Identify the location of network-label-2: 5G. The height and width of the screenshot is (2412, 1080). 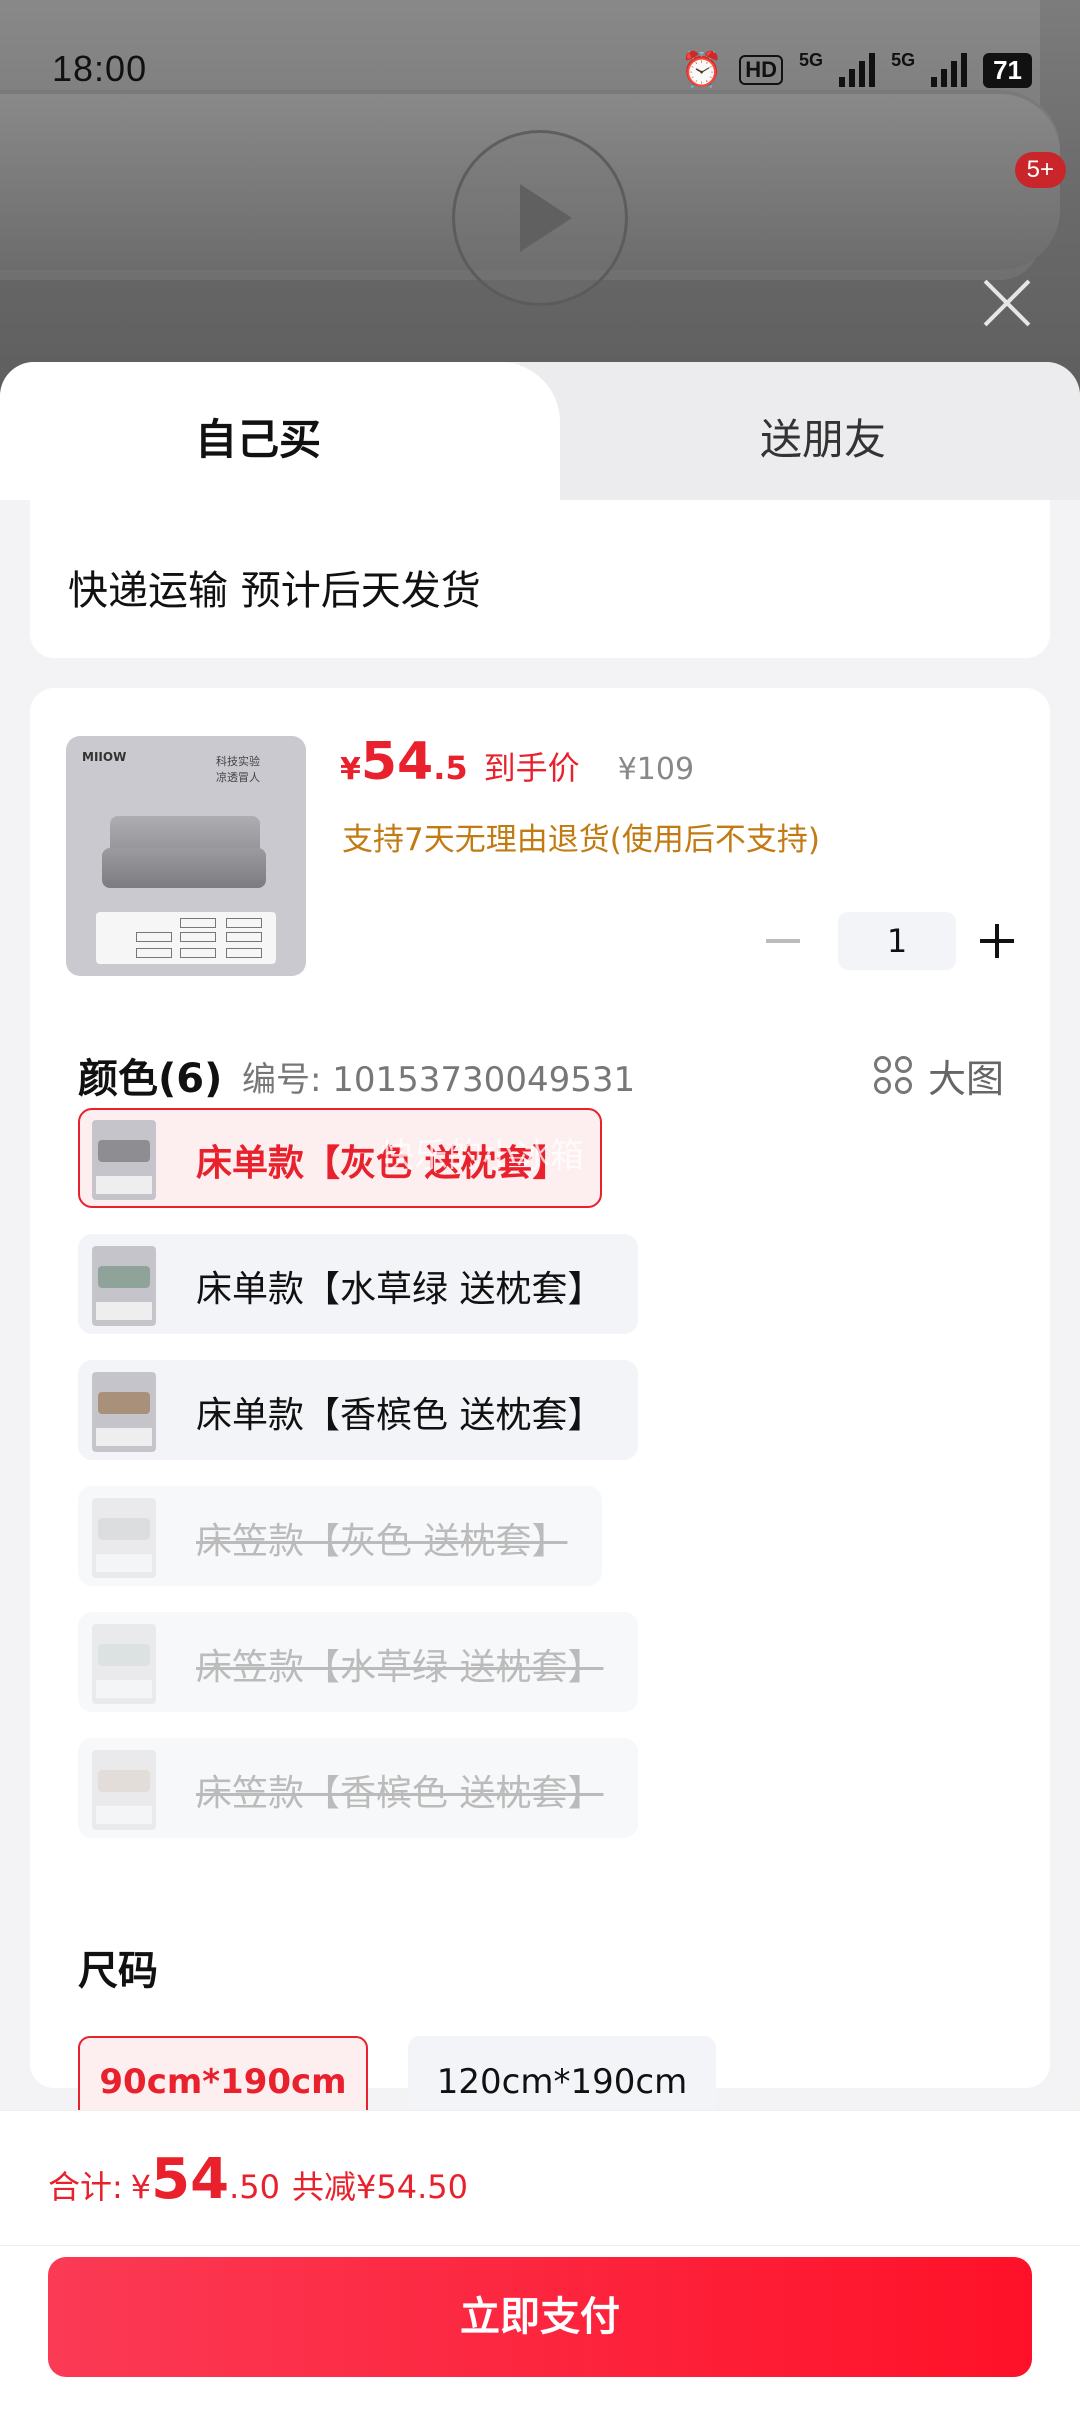
(903, 60).